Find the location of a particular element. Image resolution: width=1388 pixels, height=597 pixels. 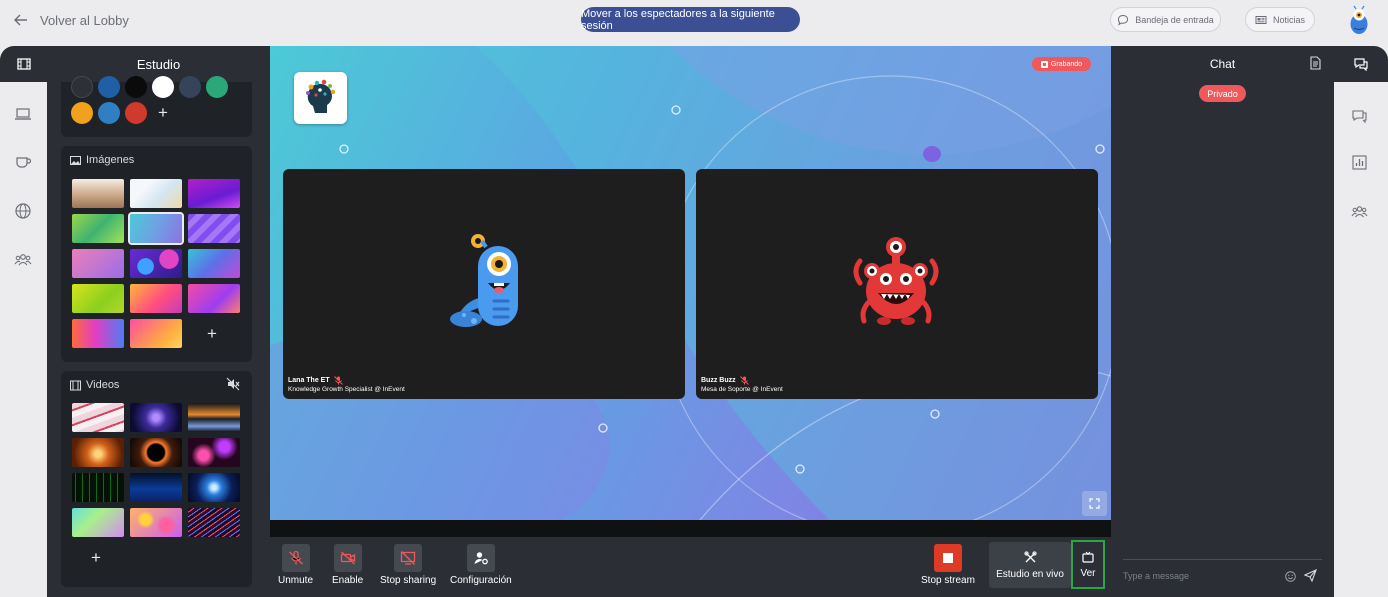

view-button: Ver is located at coordinates (1088, 564).